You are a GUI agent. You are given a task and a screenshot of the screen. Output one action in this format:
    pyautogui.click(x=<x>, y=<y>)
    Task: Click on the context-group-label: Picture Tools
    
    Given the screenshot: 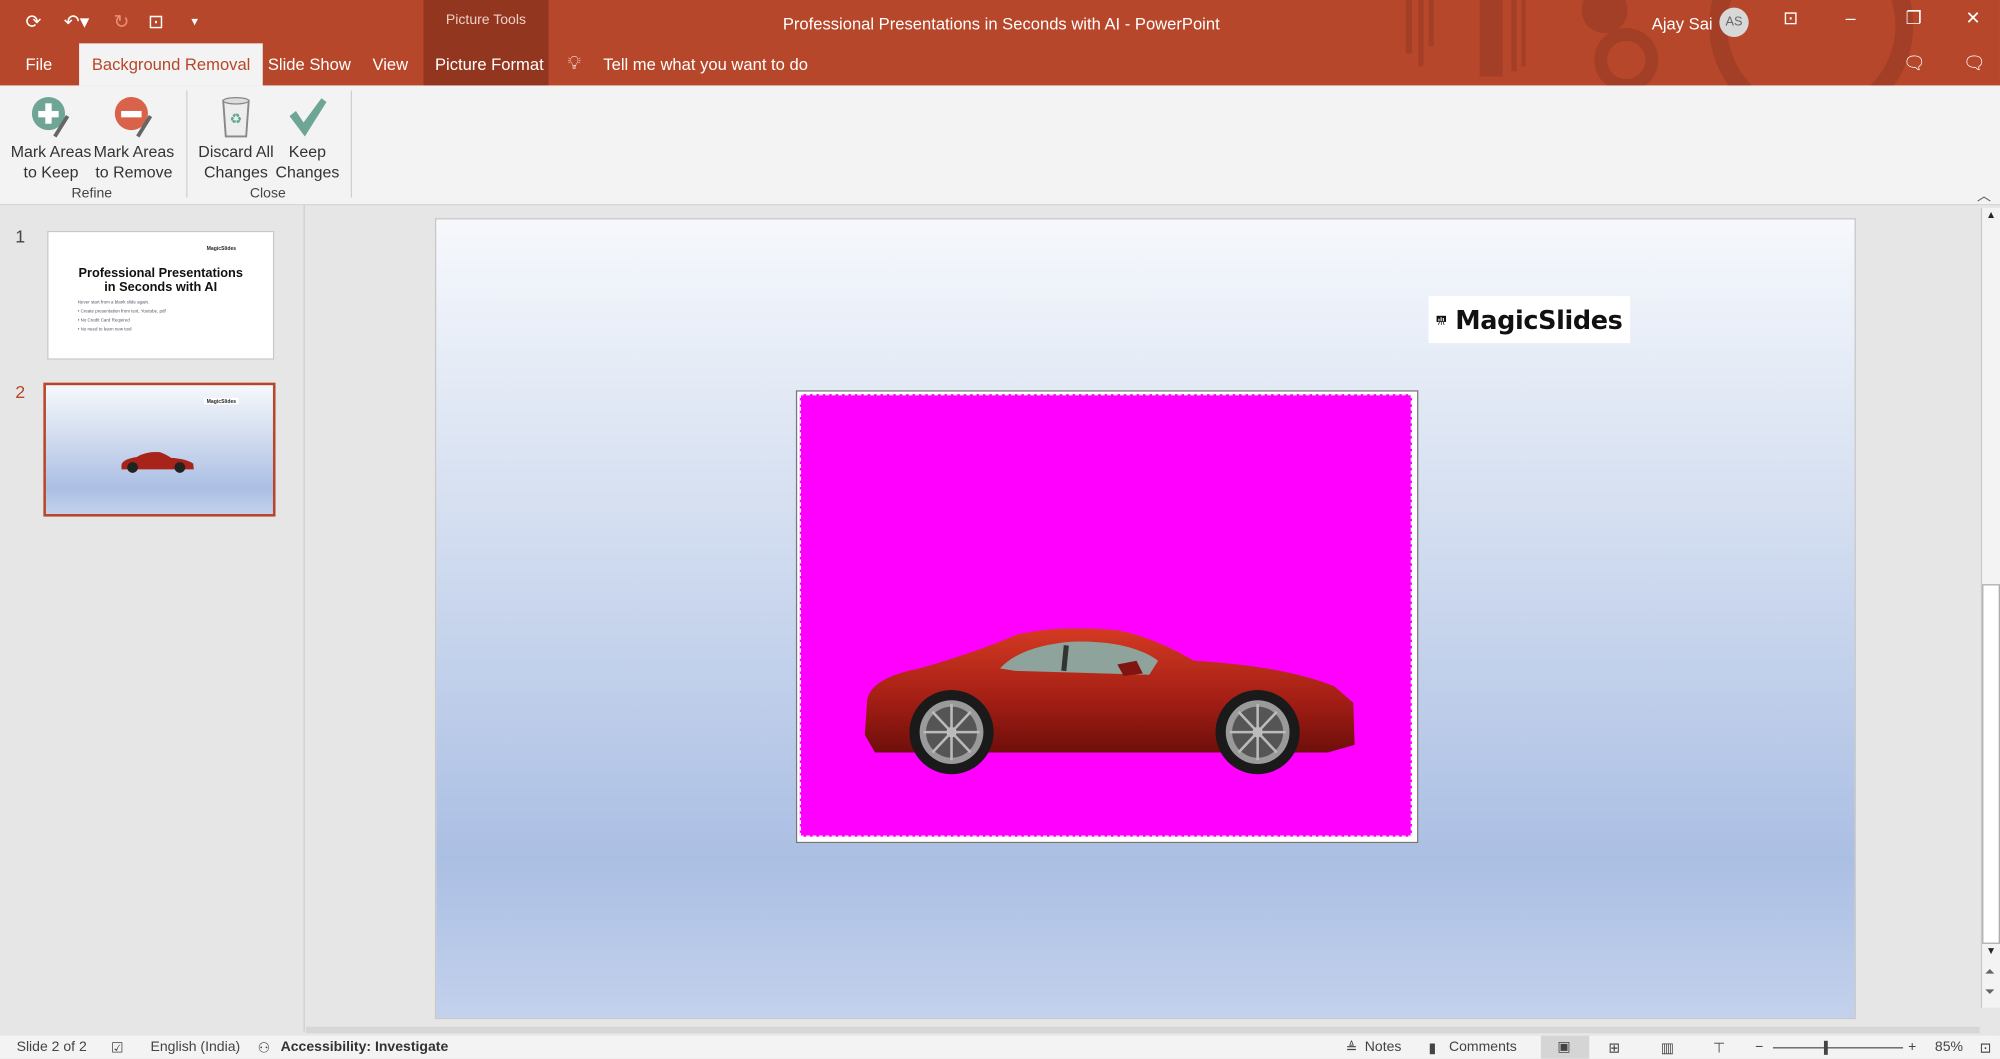 What is the action you would take?
    pyautogui.click(x=486, y=20)
    